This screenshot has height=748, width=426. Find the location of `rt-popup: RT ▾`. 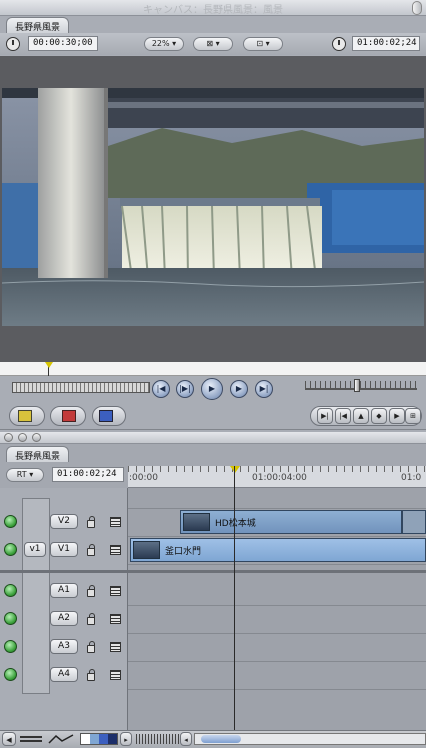

rt-popup: RT ▾ is located at coordinates (25, 475).